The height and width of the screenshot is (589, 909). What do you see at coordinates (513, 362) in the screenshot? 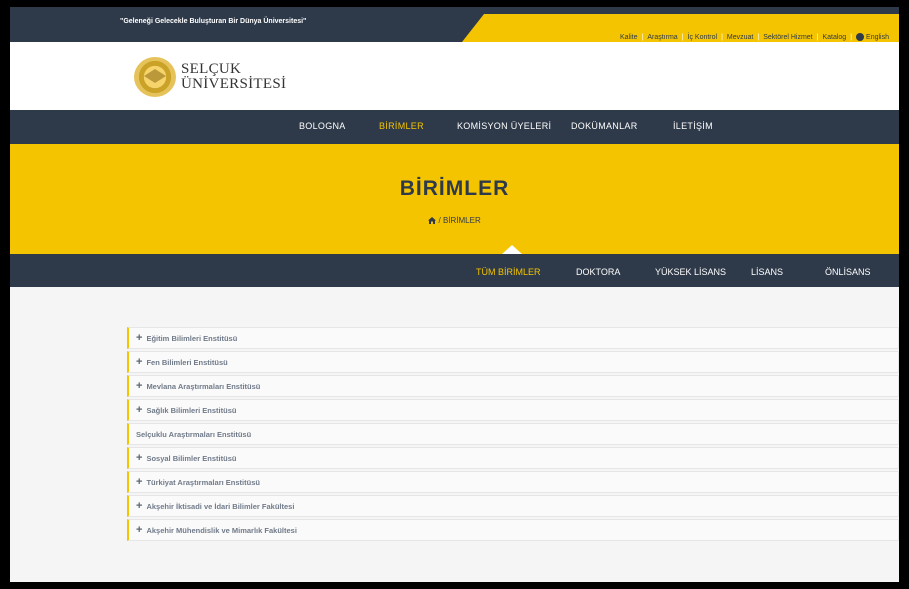
I see `accordion-item: + Fen Bilimleri Enstitüsü` at bounding box center [513, 362].